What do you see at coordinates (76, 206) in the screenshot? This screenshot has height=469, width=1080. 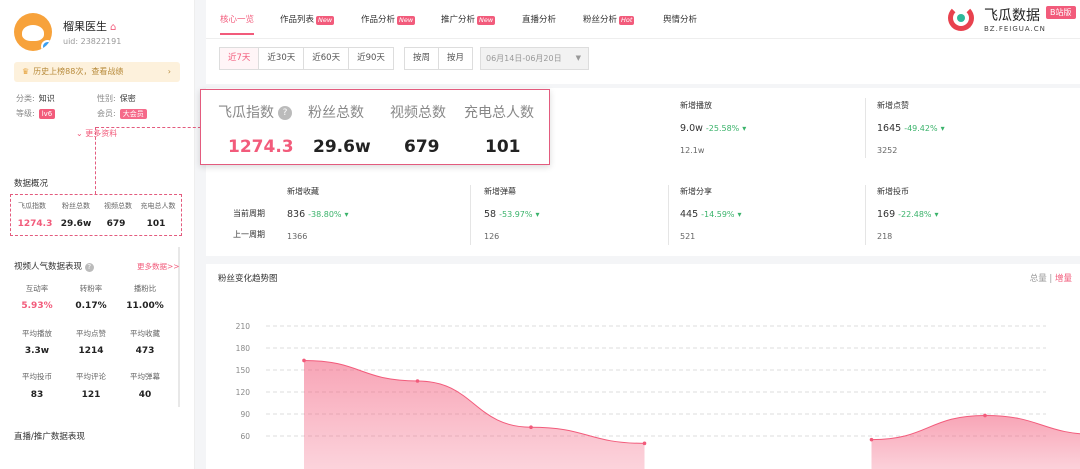 I see `overview-label: 粉丝总数` at bounding box center [76, 206].